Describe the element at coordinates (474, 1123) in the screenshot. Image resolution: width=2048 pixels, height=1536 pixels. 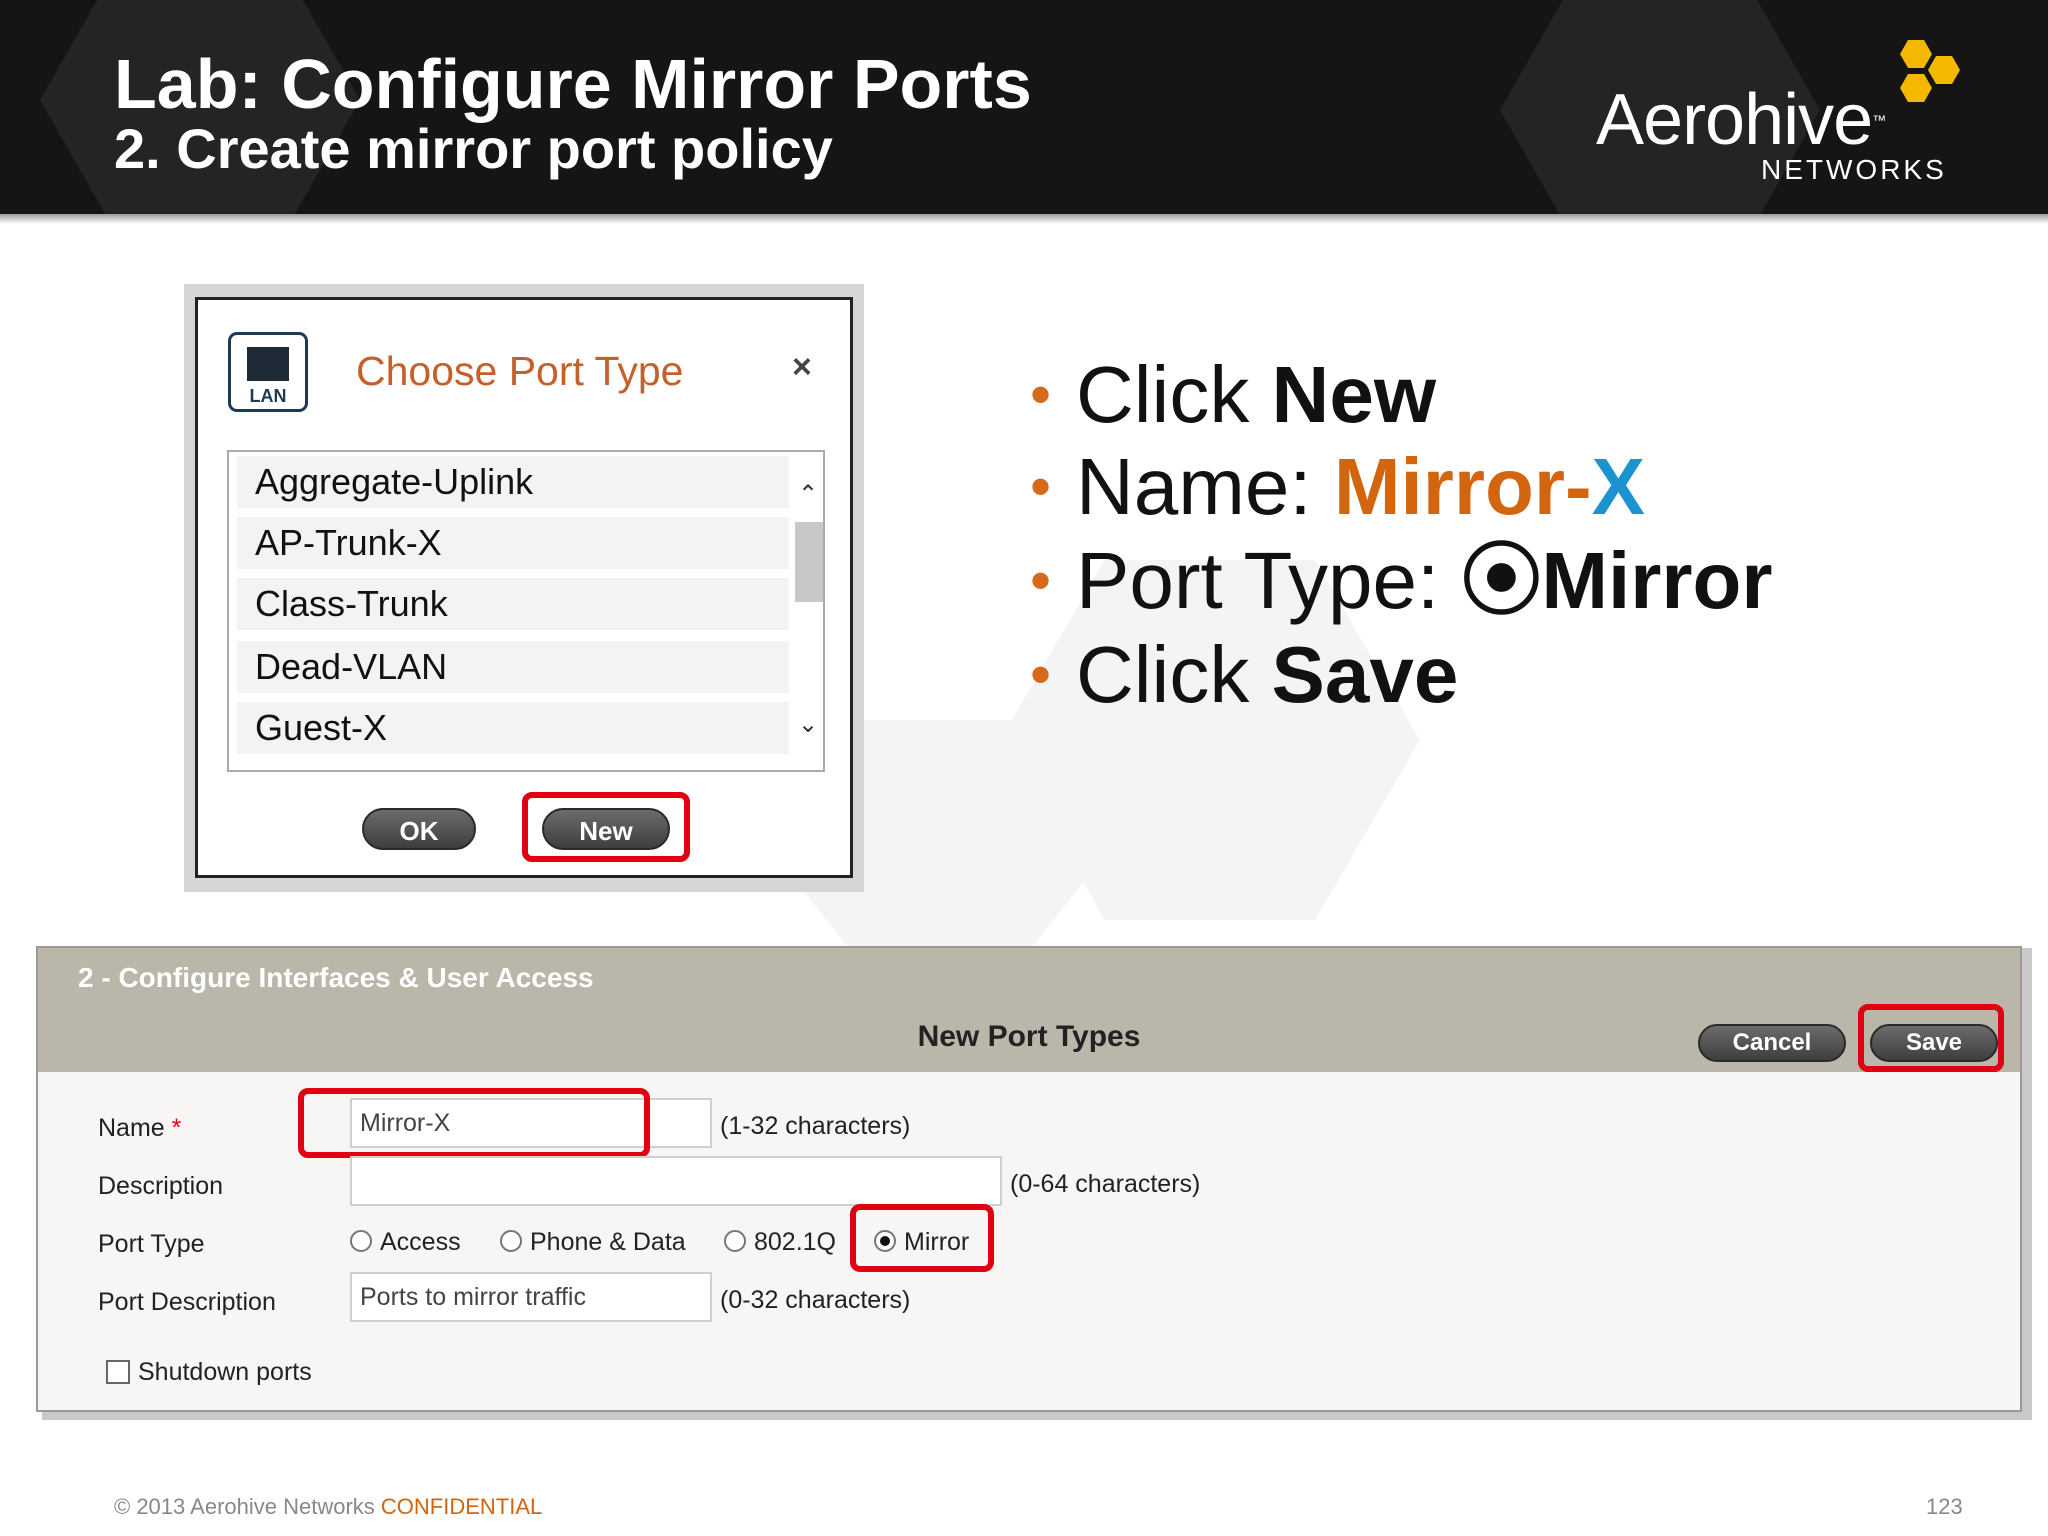
I see `name-input-highlight` at that location.